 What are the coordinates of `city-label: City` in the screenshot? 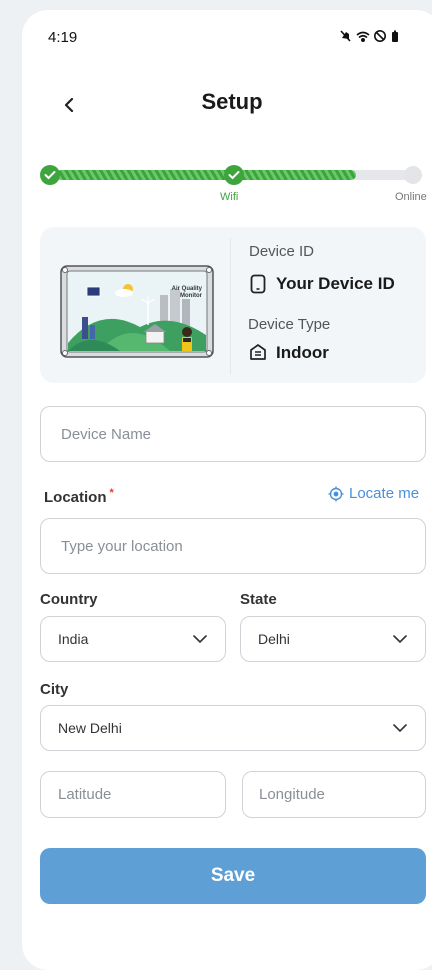 It's located at (54, 689).